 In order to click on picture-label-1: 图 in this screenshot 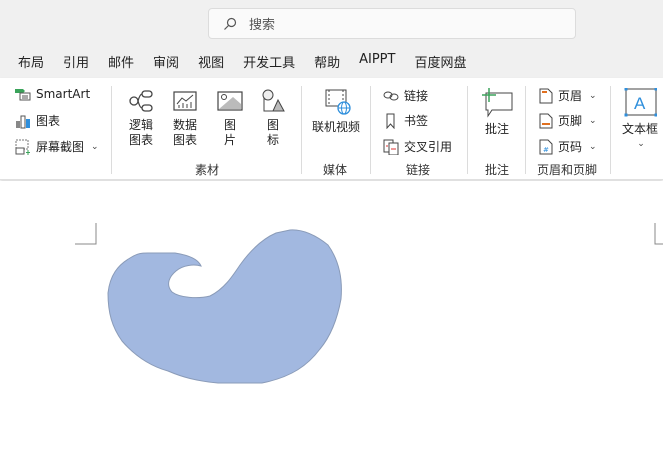, I will do `click(229, 125)`.